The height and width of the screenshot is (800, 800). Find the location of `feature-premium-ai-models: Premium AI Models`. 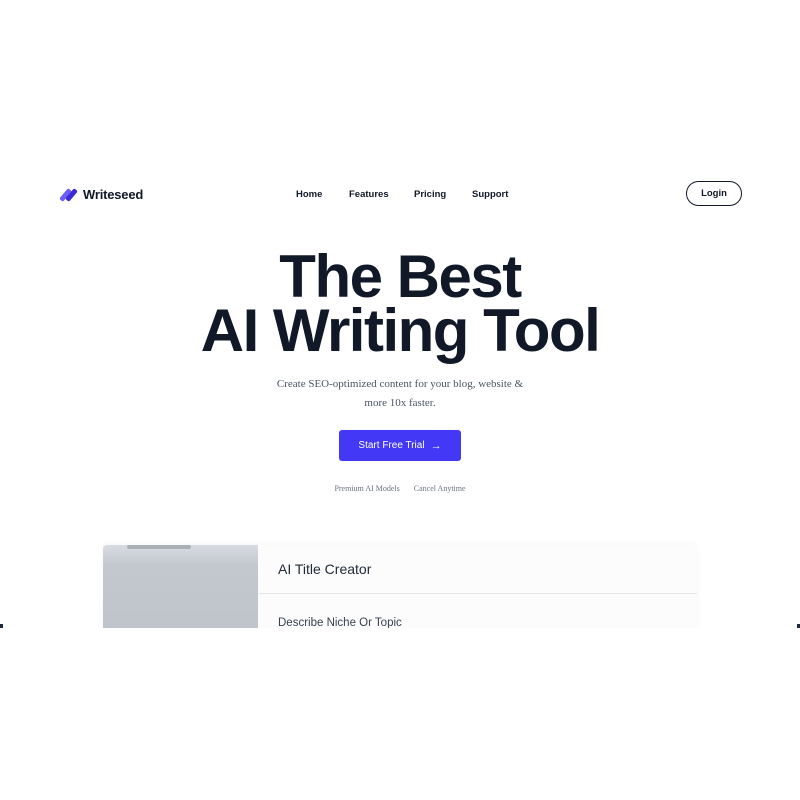

feature-premium-ai-models: Premium AI Models is located at coordinates (367, 488).